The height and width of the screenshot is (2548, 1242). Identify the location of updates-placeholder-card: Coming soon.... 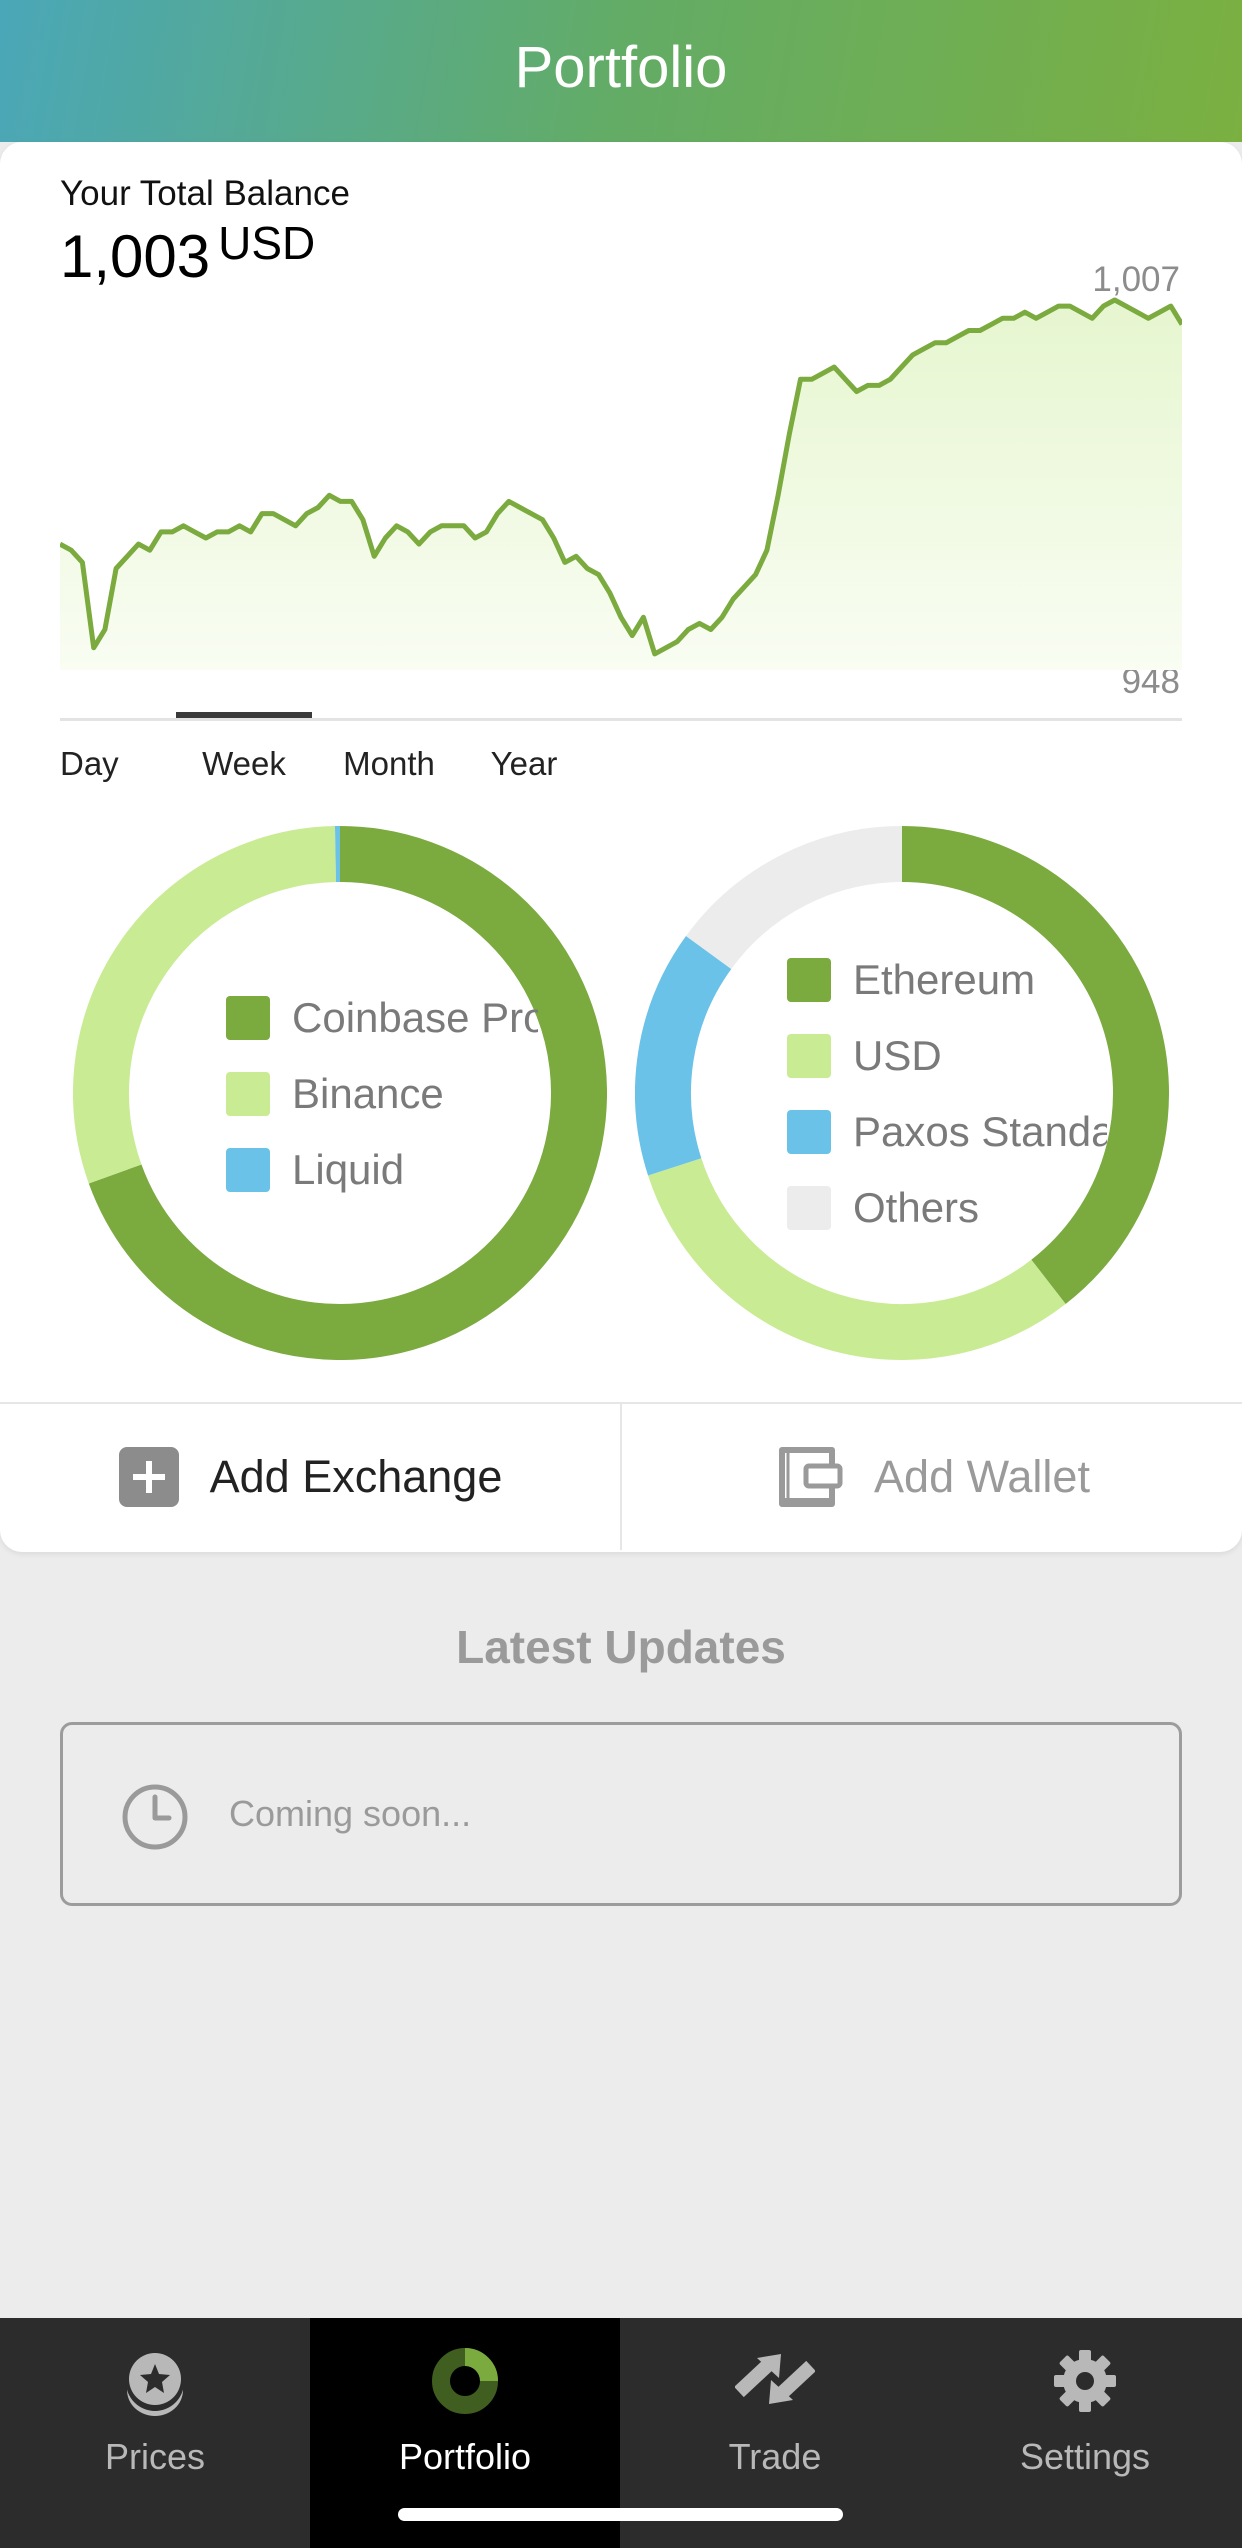
(621, 1814).